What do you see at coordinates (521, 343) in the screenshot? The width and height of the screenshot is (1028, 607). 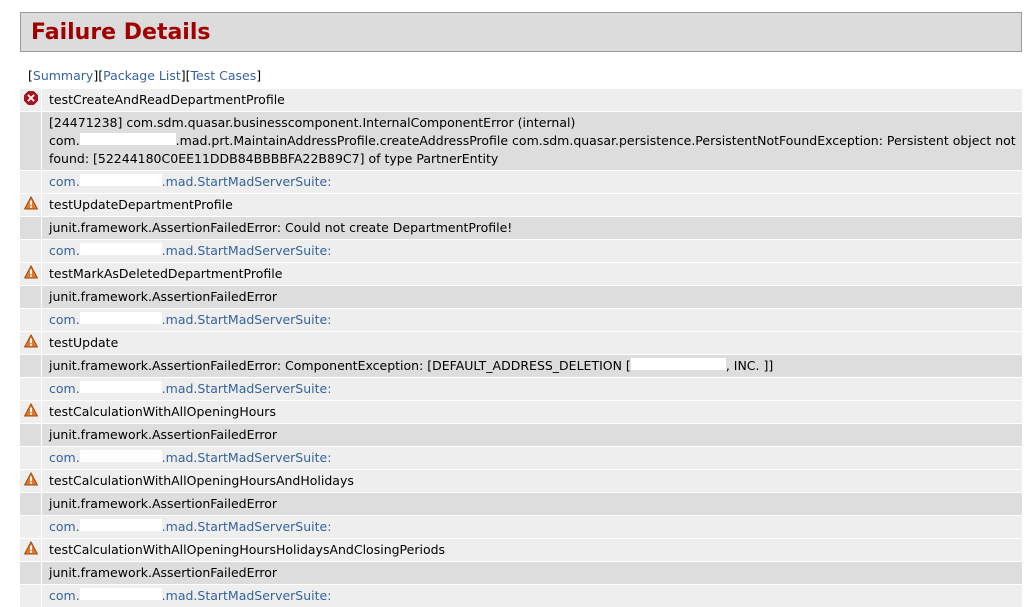 I see `failure-entry-header: testUpdate` at bounding box center [521, 343].